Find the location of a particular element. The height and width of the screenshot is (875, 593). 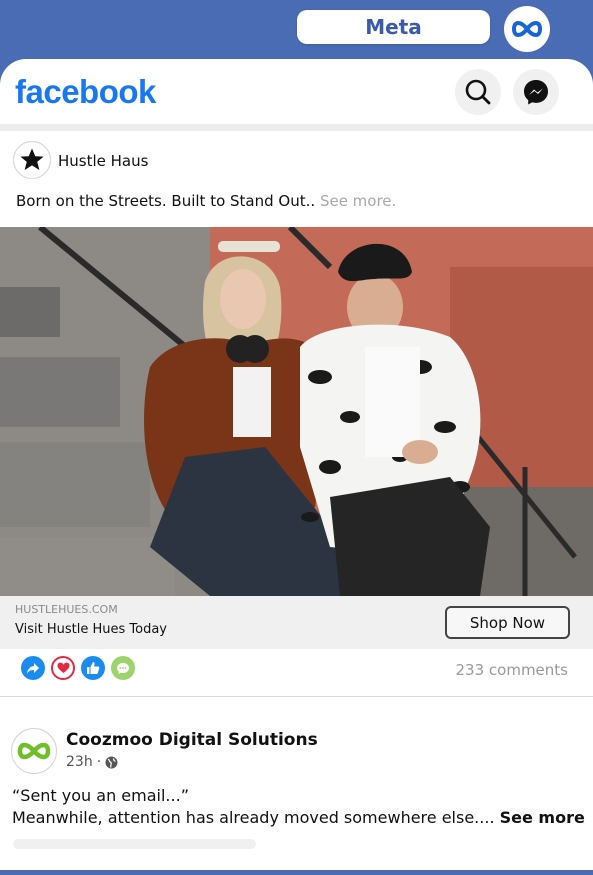

reaction-summary is located at coordinates (81, 668).